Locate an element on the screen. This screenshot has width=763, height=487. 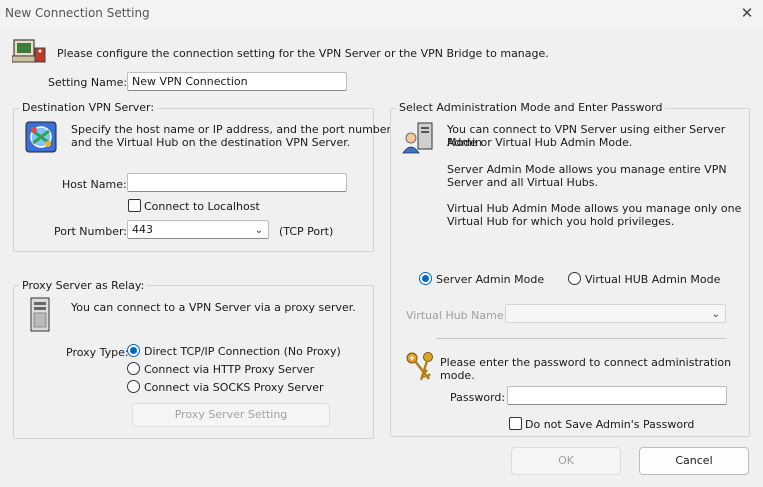
proxy-radio-socks is located at coordinates (133, 386).